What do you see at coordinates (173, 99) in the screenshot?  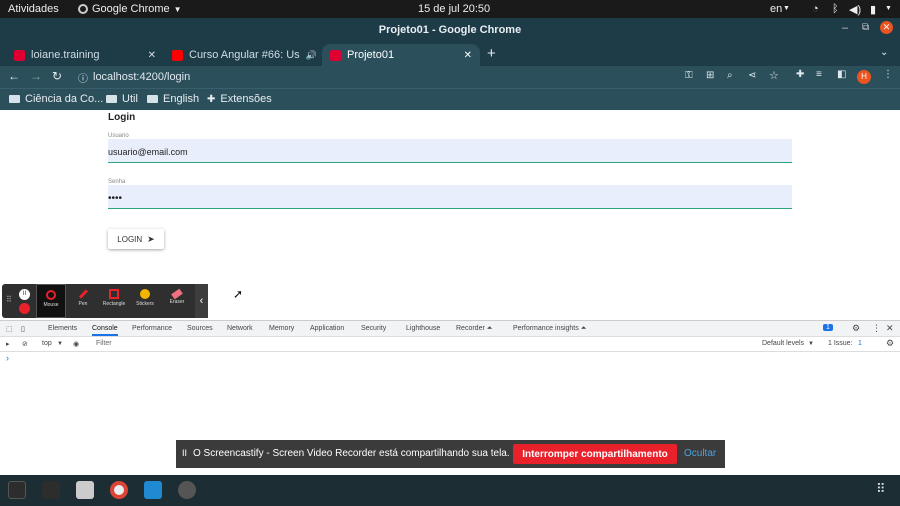 I see `bookmark-english: English` at bounding box center [173, 99].